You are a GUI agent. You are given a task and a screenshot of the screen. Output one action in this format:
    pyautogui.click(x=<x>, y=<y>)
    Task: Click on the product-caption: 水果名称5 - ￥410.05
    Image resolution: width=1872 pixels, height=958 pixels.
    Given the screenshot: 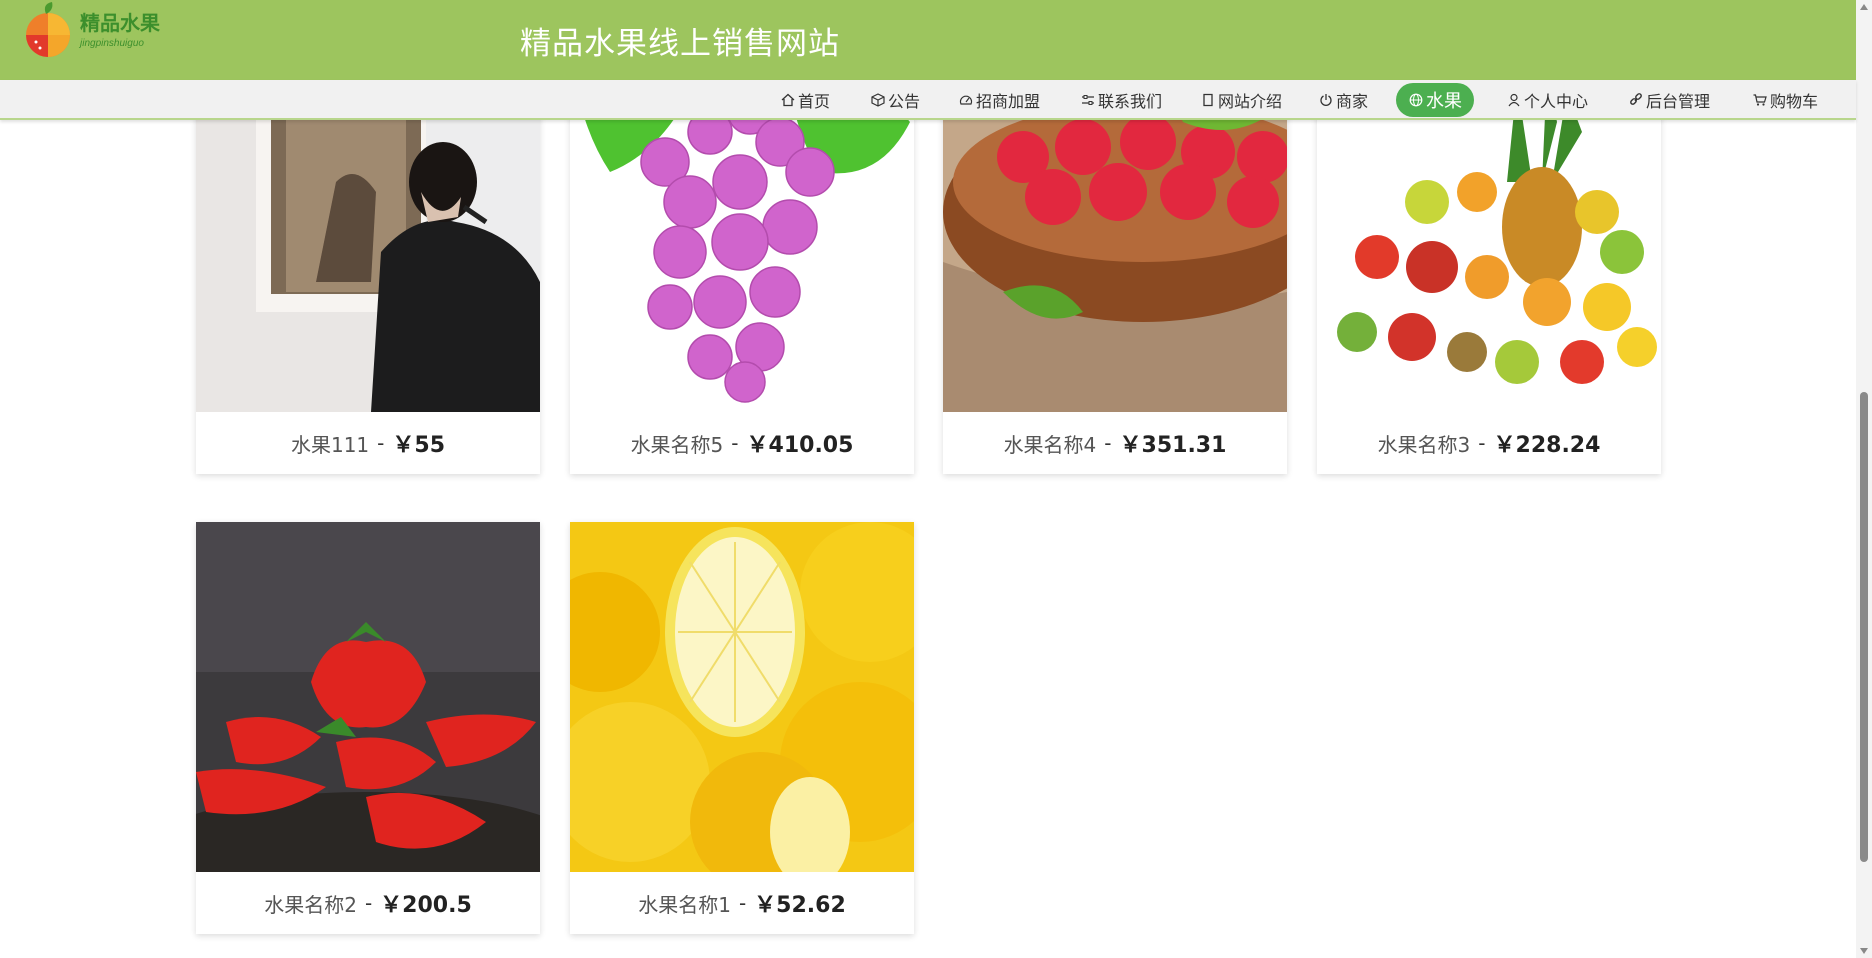 What is the action you would take?
    pyautogui.click(x=742, y=443)
    